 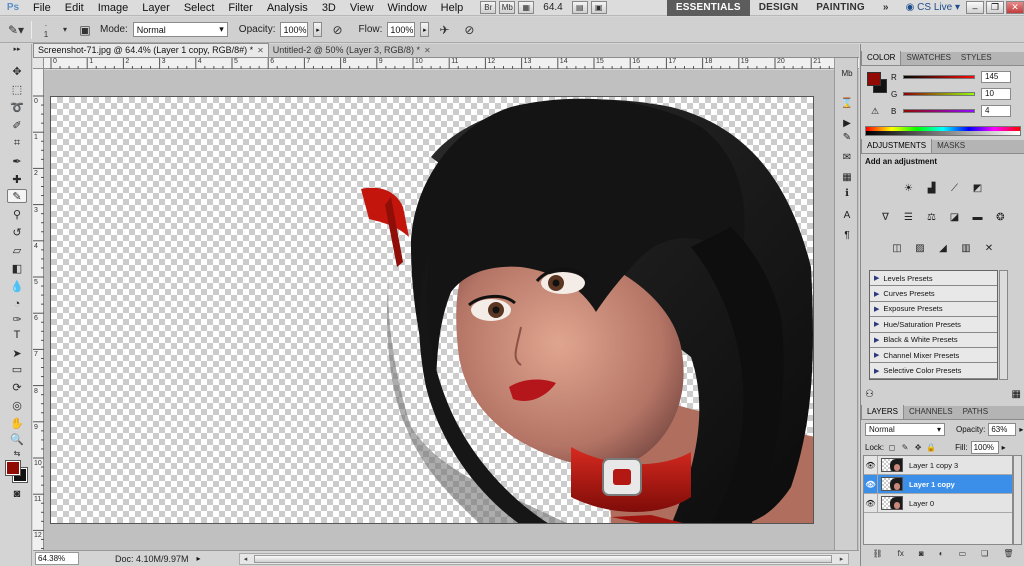 I want to click on 3d-orbit-tool-icon: ◎, so click(x=17, y=405).